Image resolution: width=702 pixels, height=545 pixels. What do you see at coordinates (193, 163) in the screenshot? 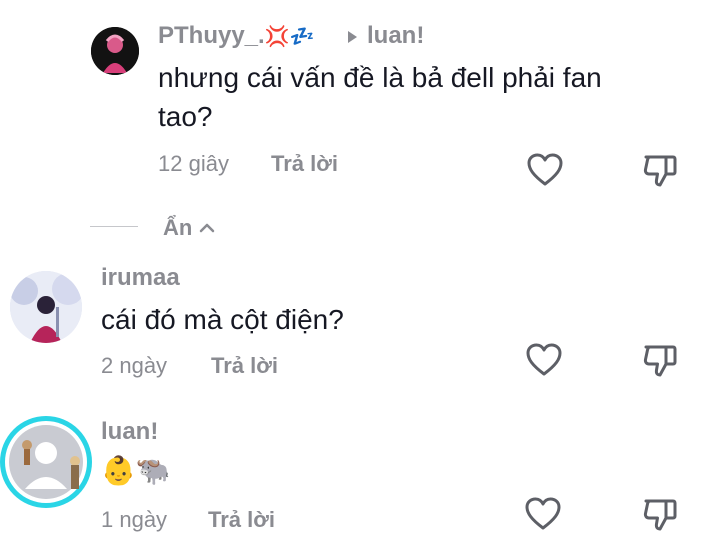
I see `comment-time: 12 giây` at bounding box center [193, 163].